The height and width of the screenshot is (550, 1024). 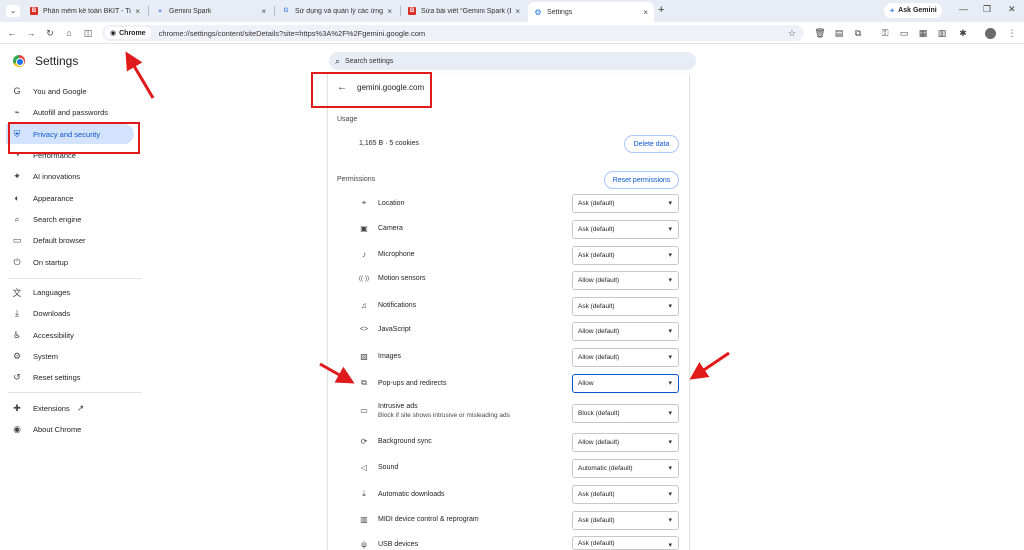 What do you see at coordinates (88, 33) in the screenshot?
I see `sidepanel-icon: ◫` at bounding box center [88, 33].